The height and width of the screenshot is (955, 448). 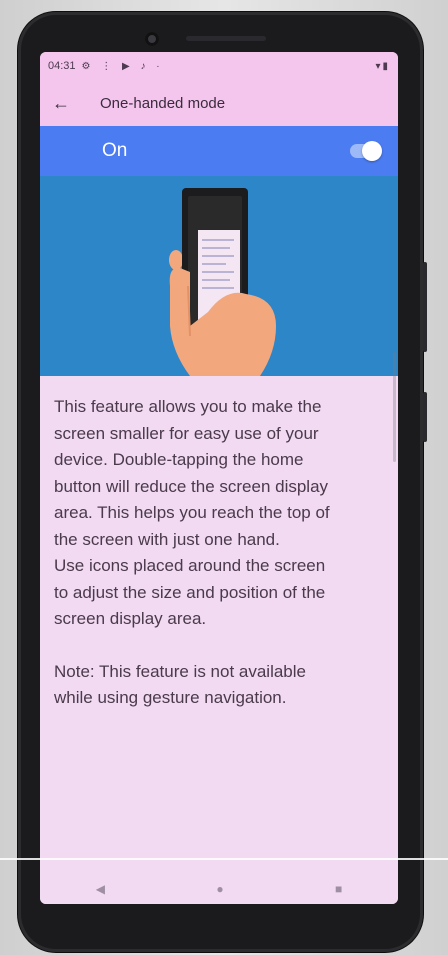 What do you see at coordinates (115, 150) in the screenshot?
I see `master-switch-label: On` at bounding box center [115, 150].